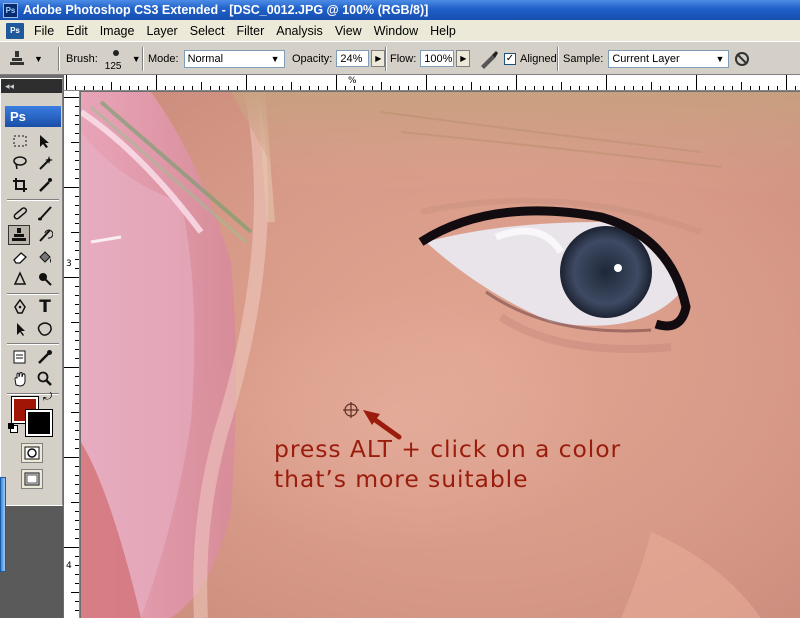  What do you see at coordinates (20, 185) in the screenshot?
I see `crop-tool-icon` at bounding box center [20, 185].